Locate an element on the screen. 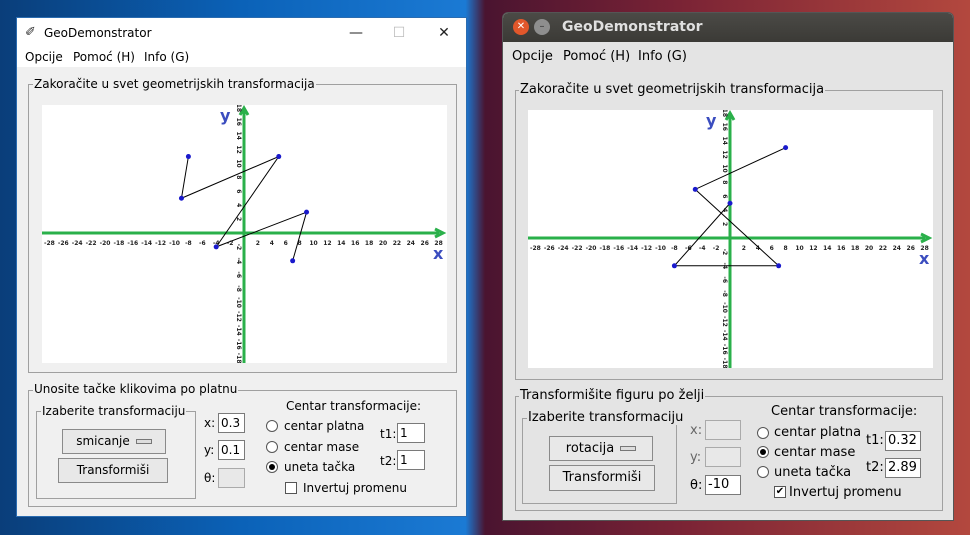 This screenshot has width=970, height=535. y-tick-label: 18 is located at coordinates (724, 113).